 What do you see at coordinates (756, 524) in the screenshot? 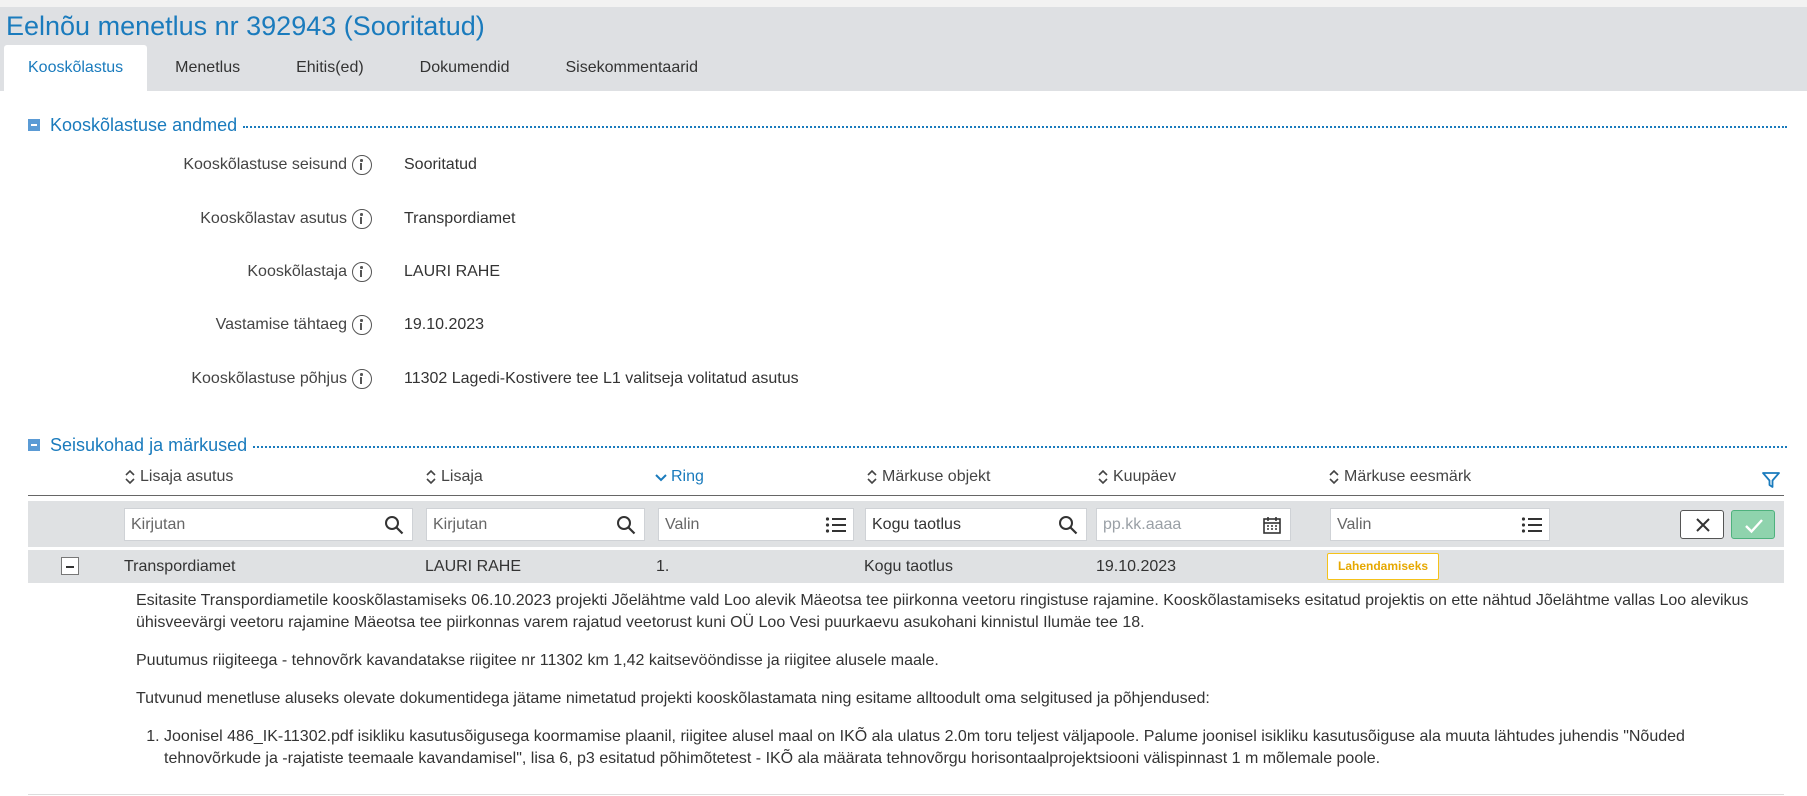
I see `filter-ring-select: Valin` at bounding box center [756, 524].